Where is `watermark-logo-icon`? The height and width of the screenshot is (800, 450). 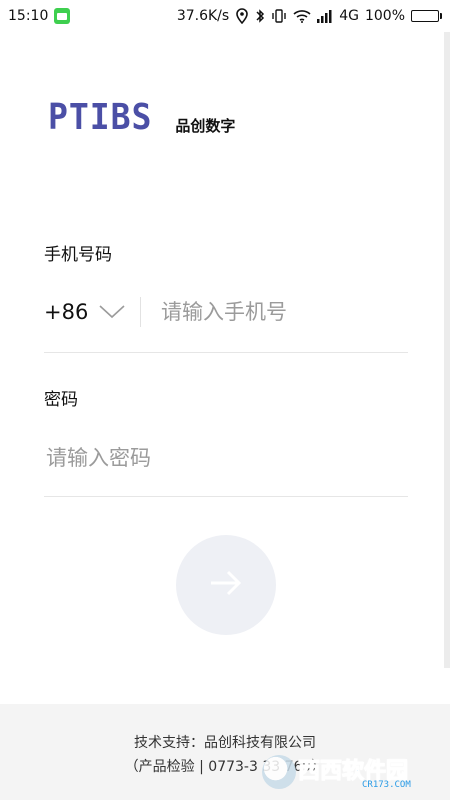
watermark-logo-icon is located at coordinates (279, 772).